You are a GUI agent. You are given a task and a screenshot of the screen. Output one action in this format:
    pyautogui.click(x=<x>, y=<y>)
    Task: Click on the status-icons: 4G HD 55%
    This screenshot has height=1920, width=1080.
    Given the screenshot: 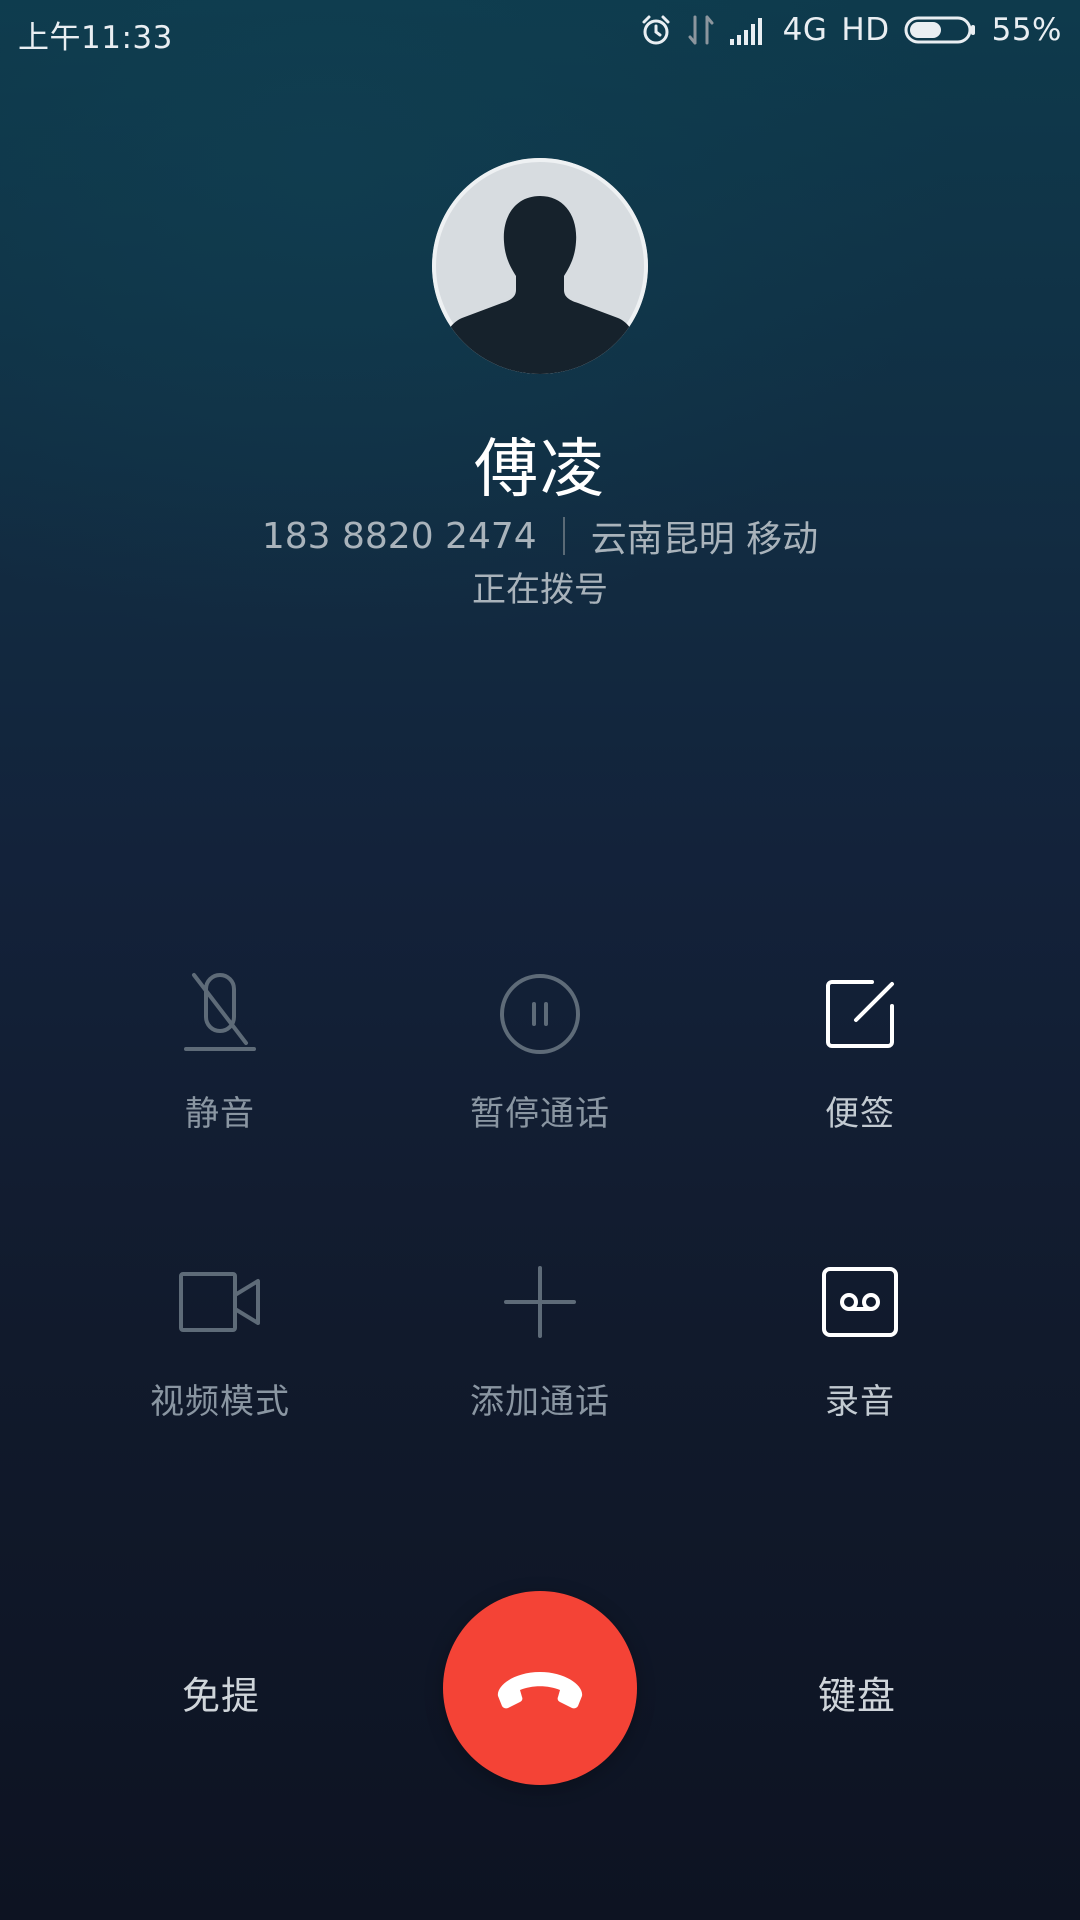 What is the action you would take?
    pyautogui.click(x=843, y=30)
    